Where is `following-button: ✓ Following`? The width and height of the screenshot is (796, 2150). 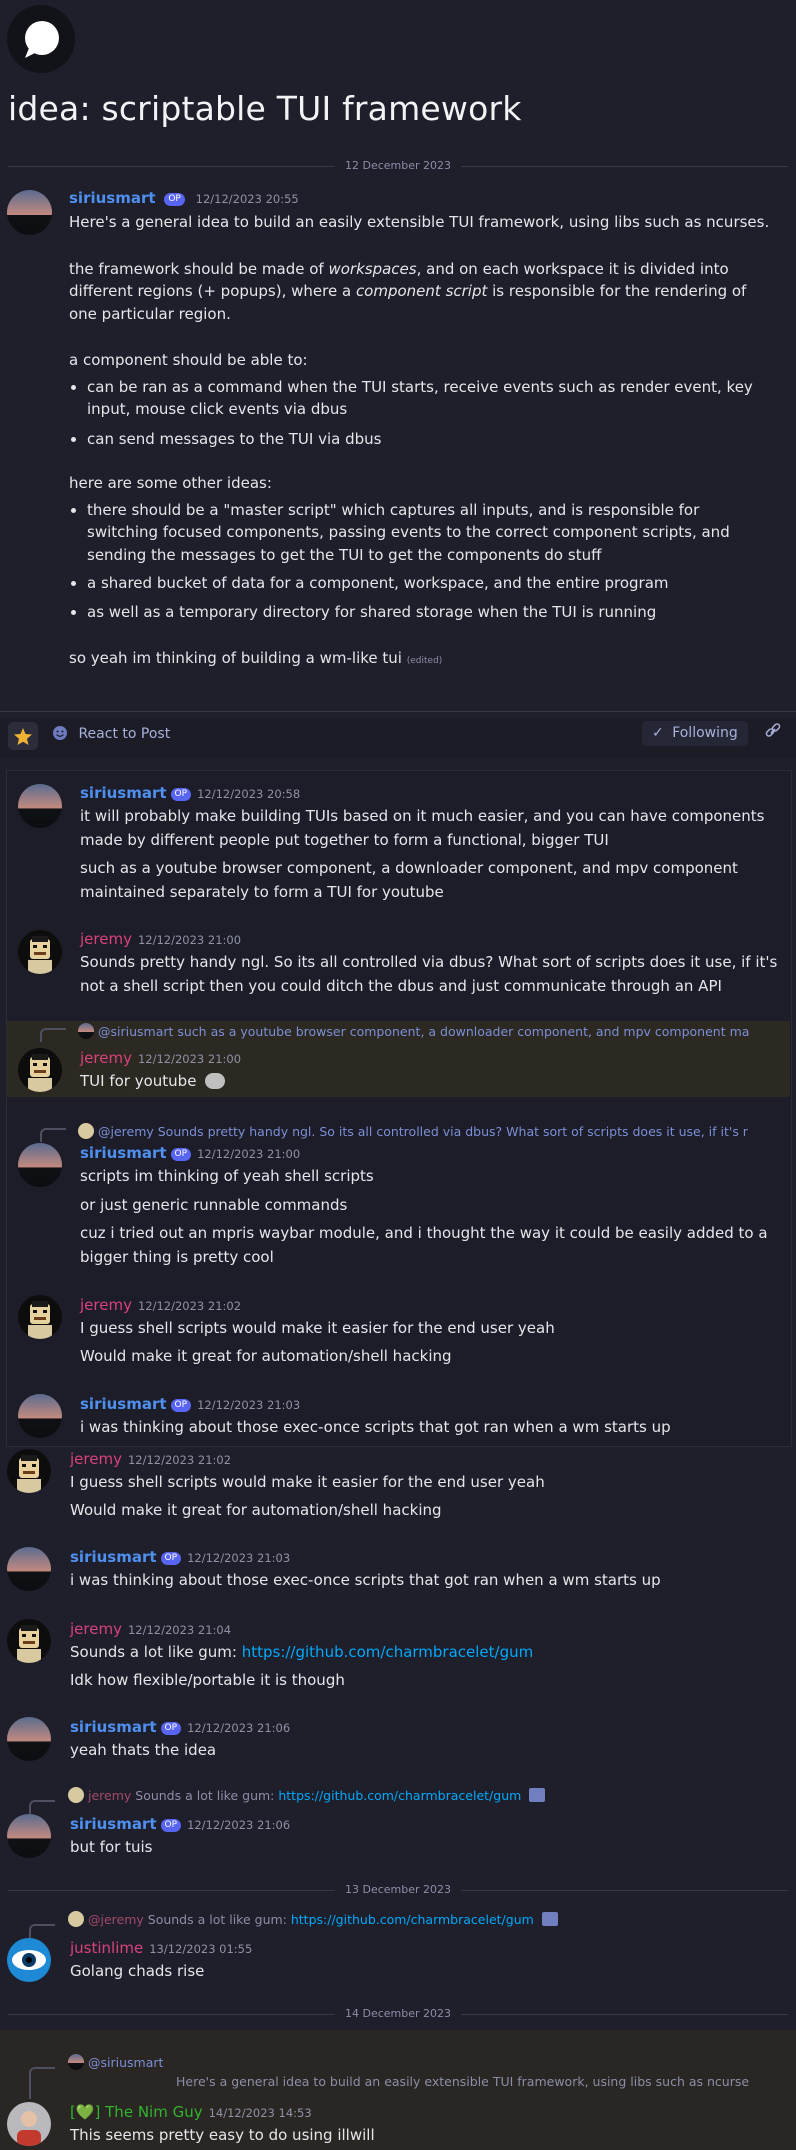
following-button: ✓ Following is located at coordinates (695, 733).